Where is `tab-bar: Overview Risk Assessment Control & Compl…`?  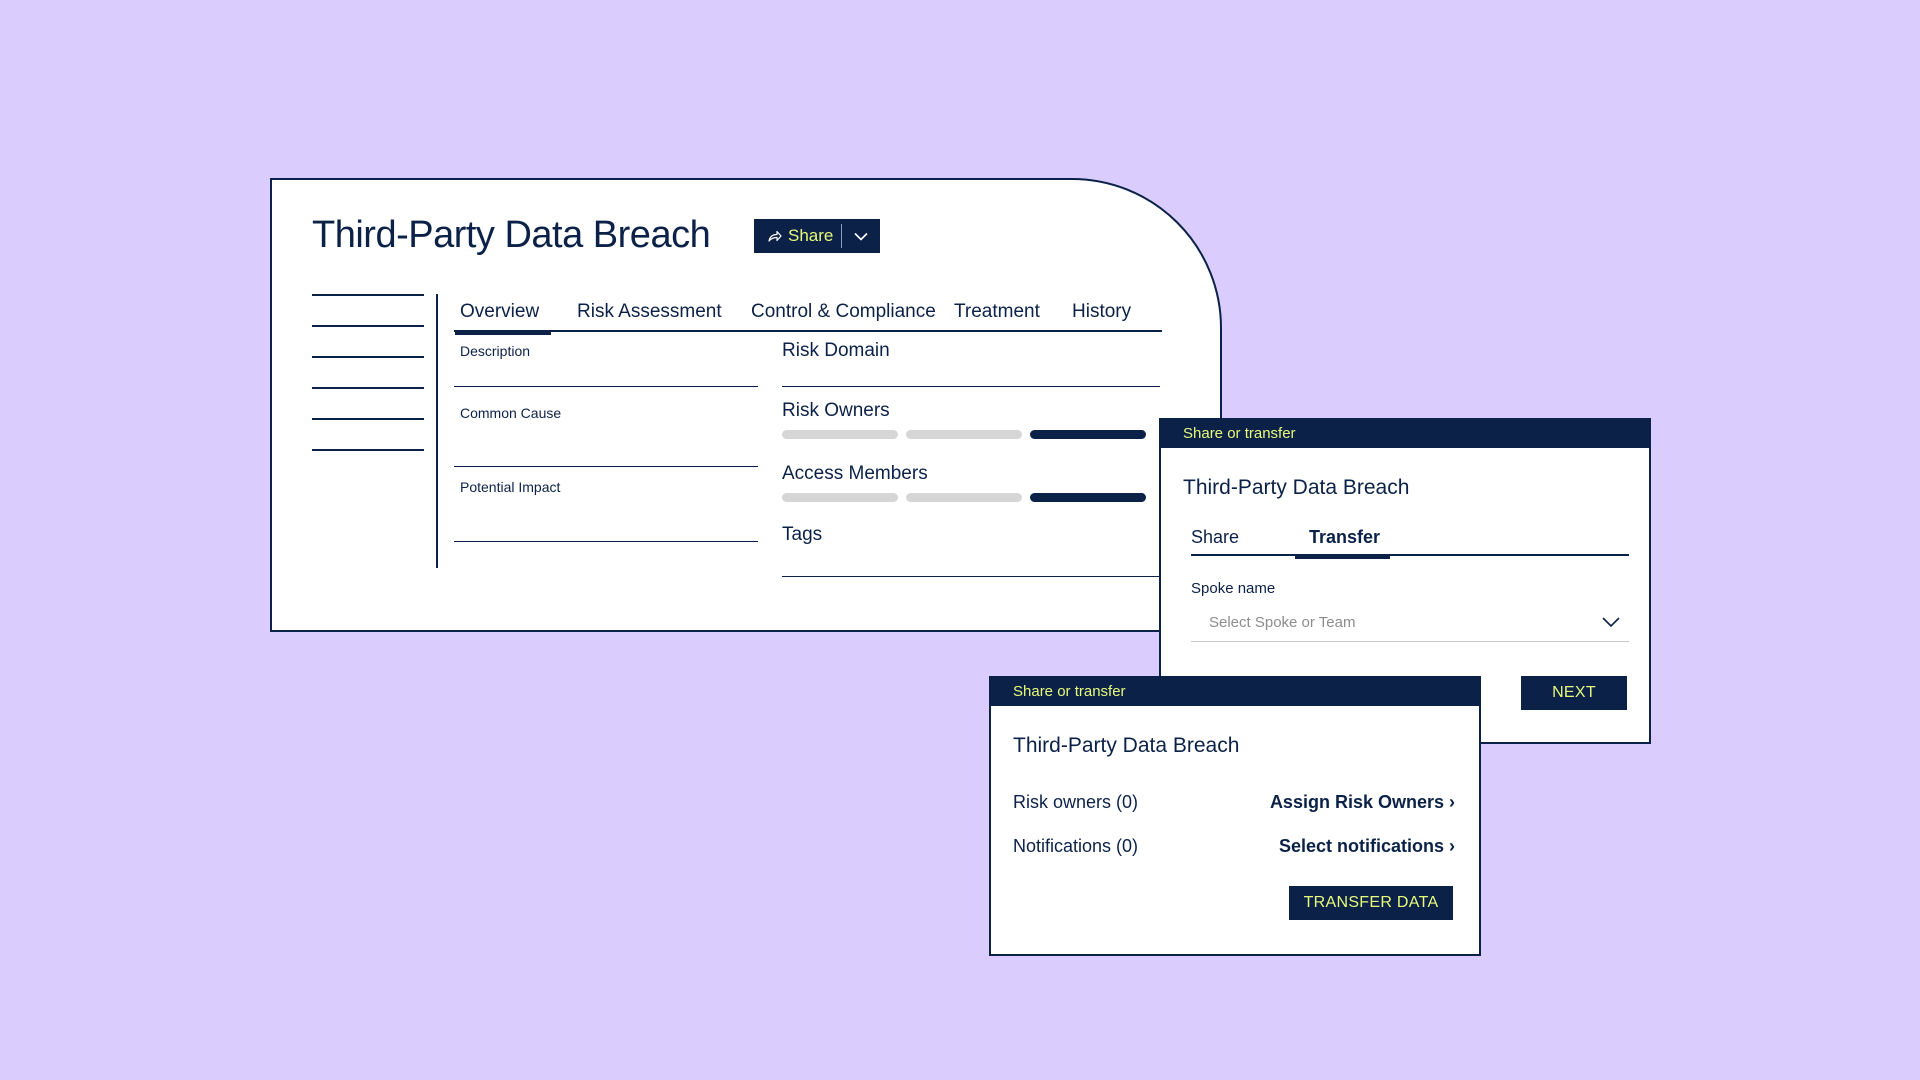 tab-bar: Overview Risk Assessment Control & Compl… is located at coordinates (808, 314).